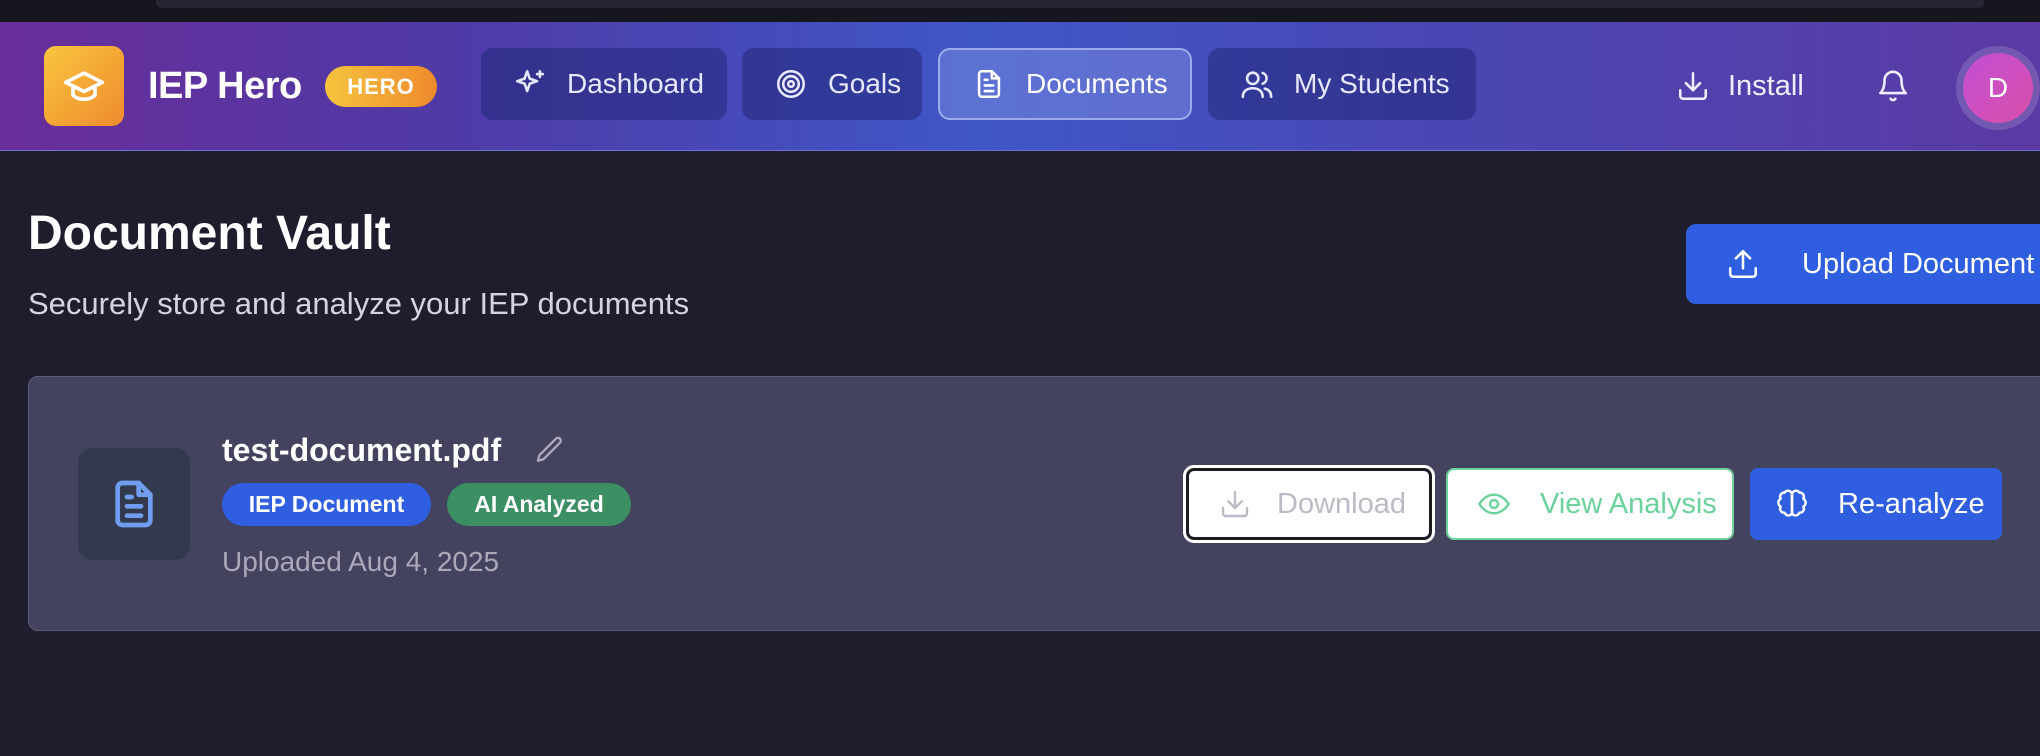 The height and width of the screenshot is (756, 2040). I want to click on nav-label: My Students, so click(1372, 83).